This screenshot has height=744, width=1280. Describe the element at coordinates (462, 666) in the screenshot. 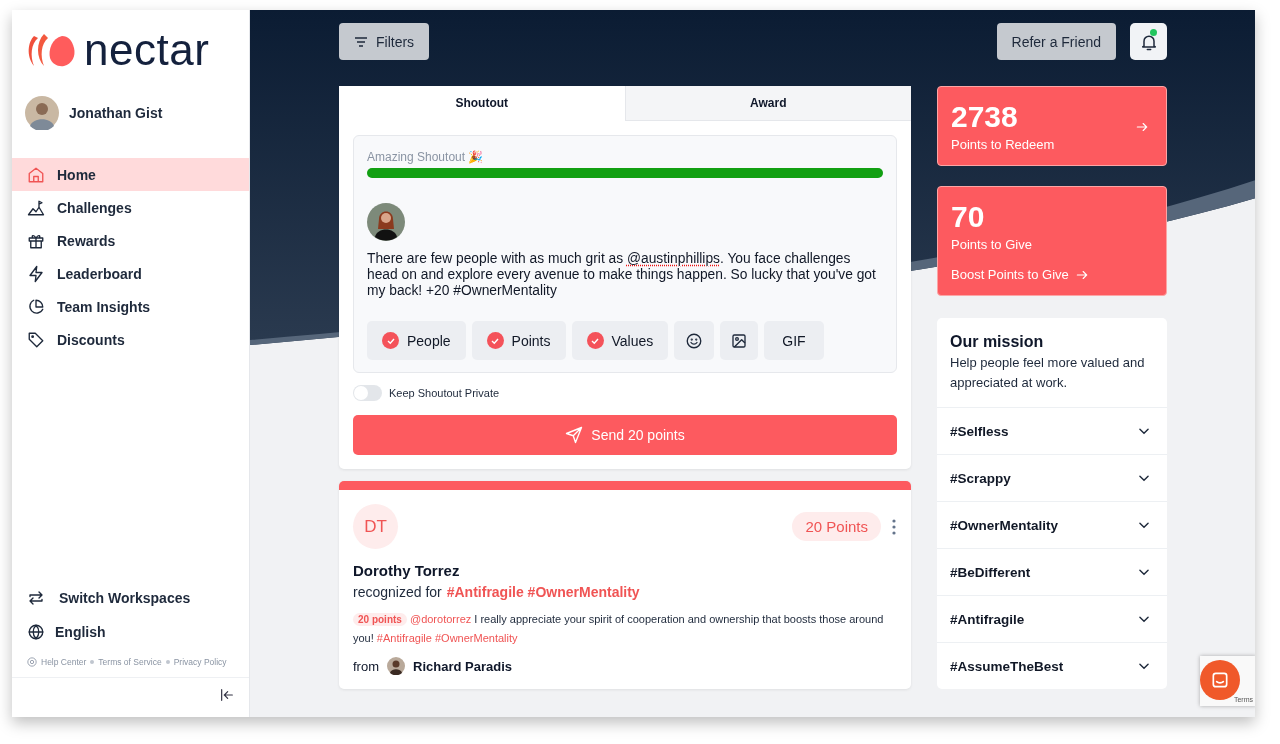

I see `sender-name: Richard Paradis` at that location.